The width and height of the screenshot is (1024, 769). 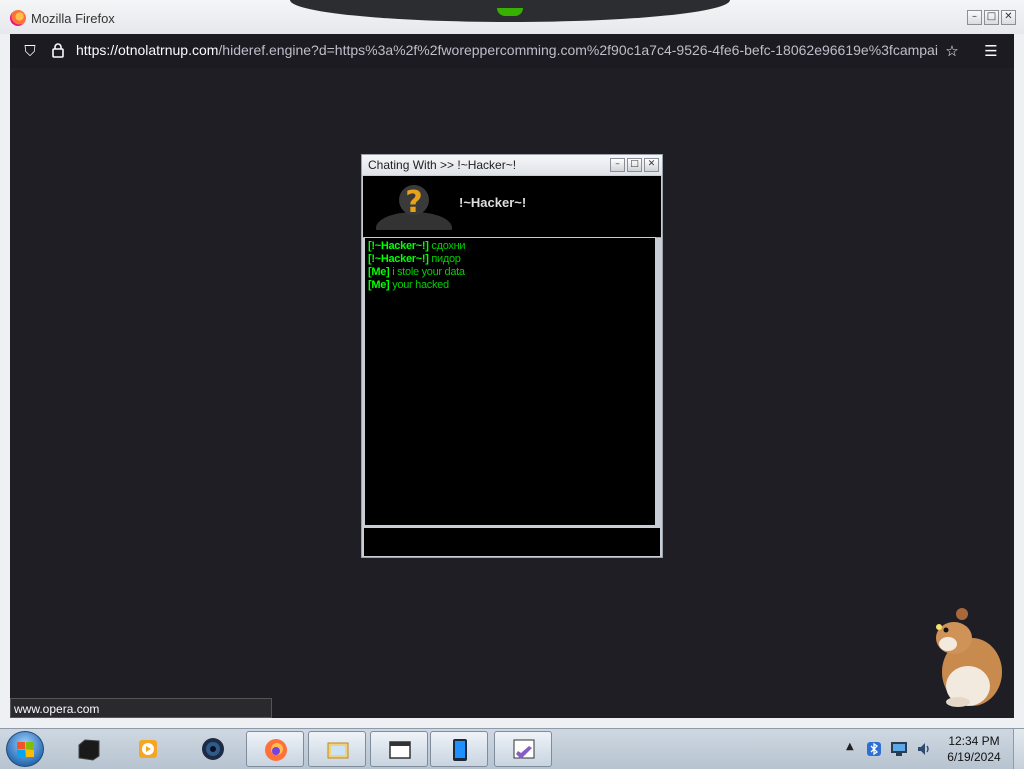 What do you see at coordinates (964, 655) in the screenshot?
I see `hamster-desktop-pet-icon` at bounding box center [964, 655].